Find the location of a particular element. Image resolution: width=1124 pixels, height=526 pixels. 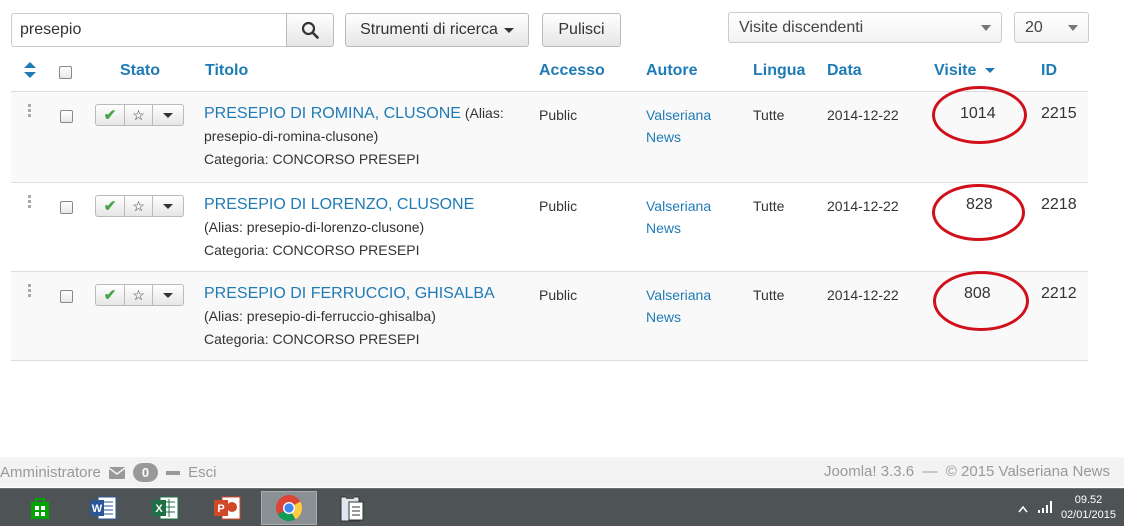

powerpoint-icon: P is located at coordinates (227, 508).